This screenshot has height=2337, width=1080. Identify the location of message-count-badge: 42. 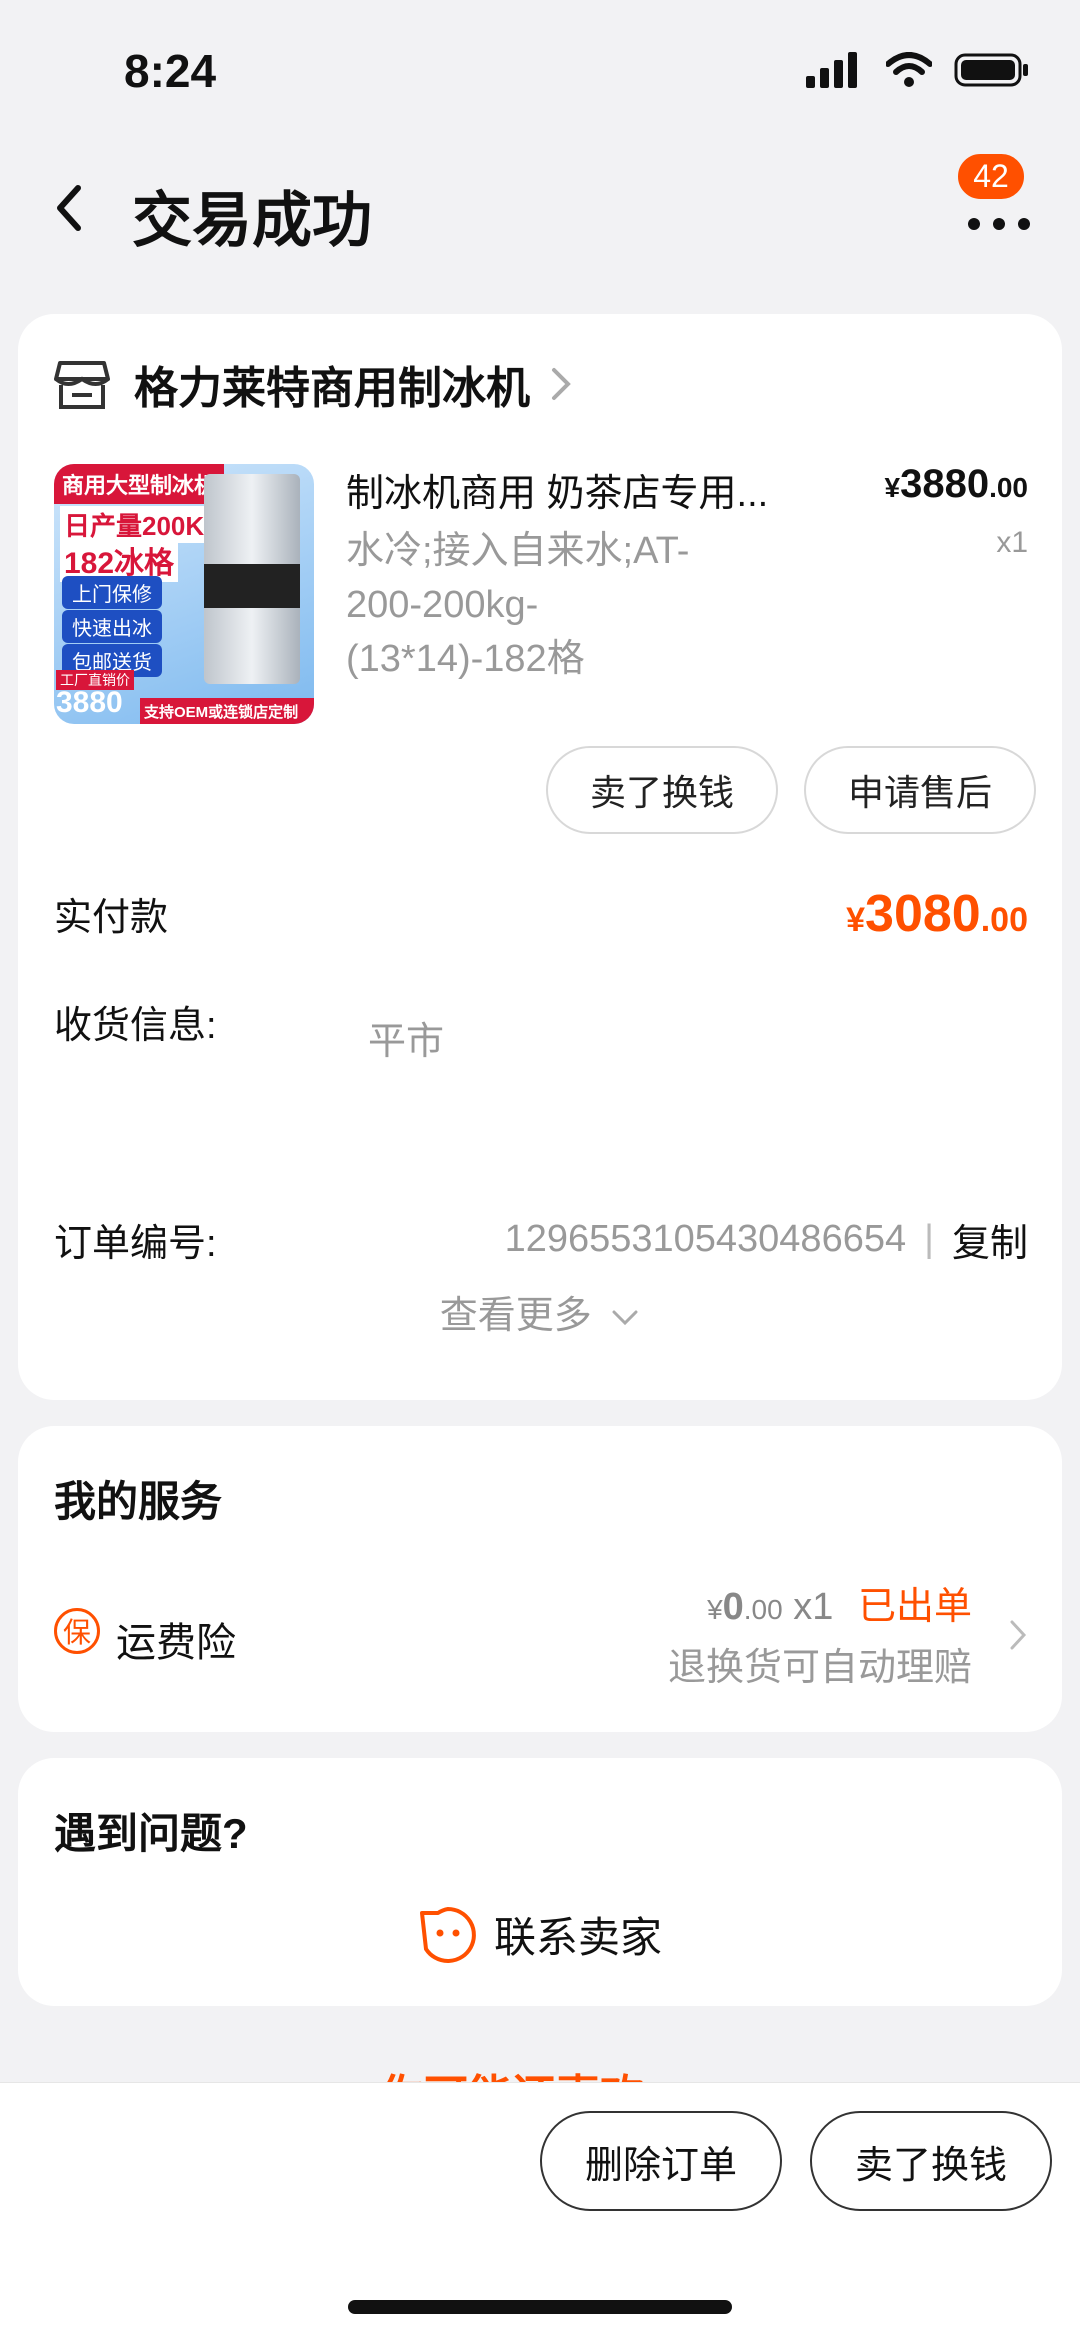
(991, 176).